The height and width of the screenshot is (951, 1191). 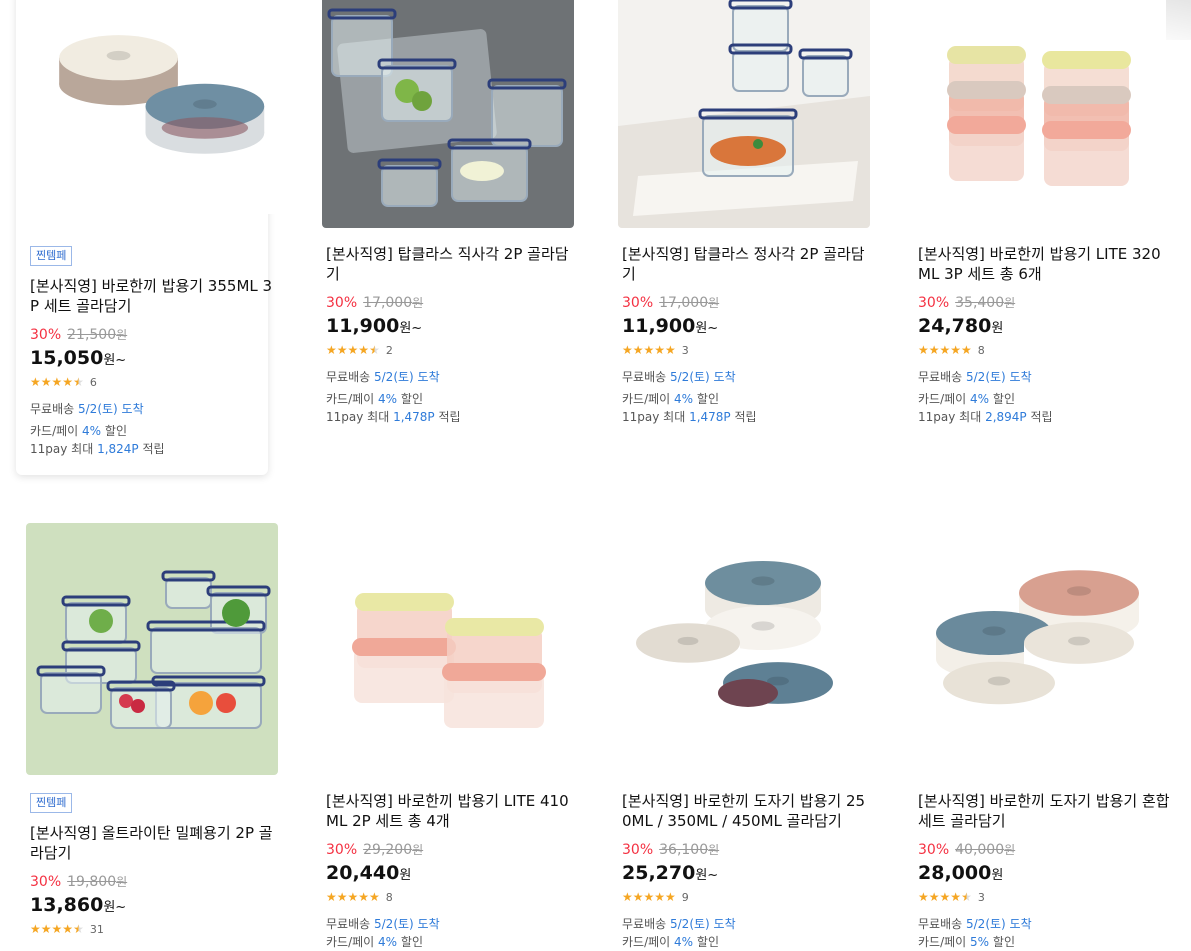 I want to click on review-count: 8, so click(x=981, y=350).